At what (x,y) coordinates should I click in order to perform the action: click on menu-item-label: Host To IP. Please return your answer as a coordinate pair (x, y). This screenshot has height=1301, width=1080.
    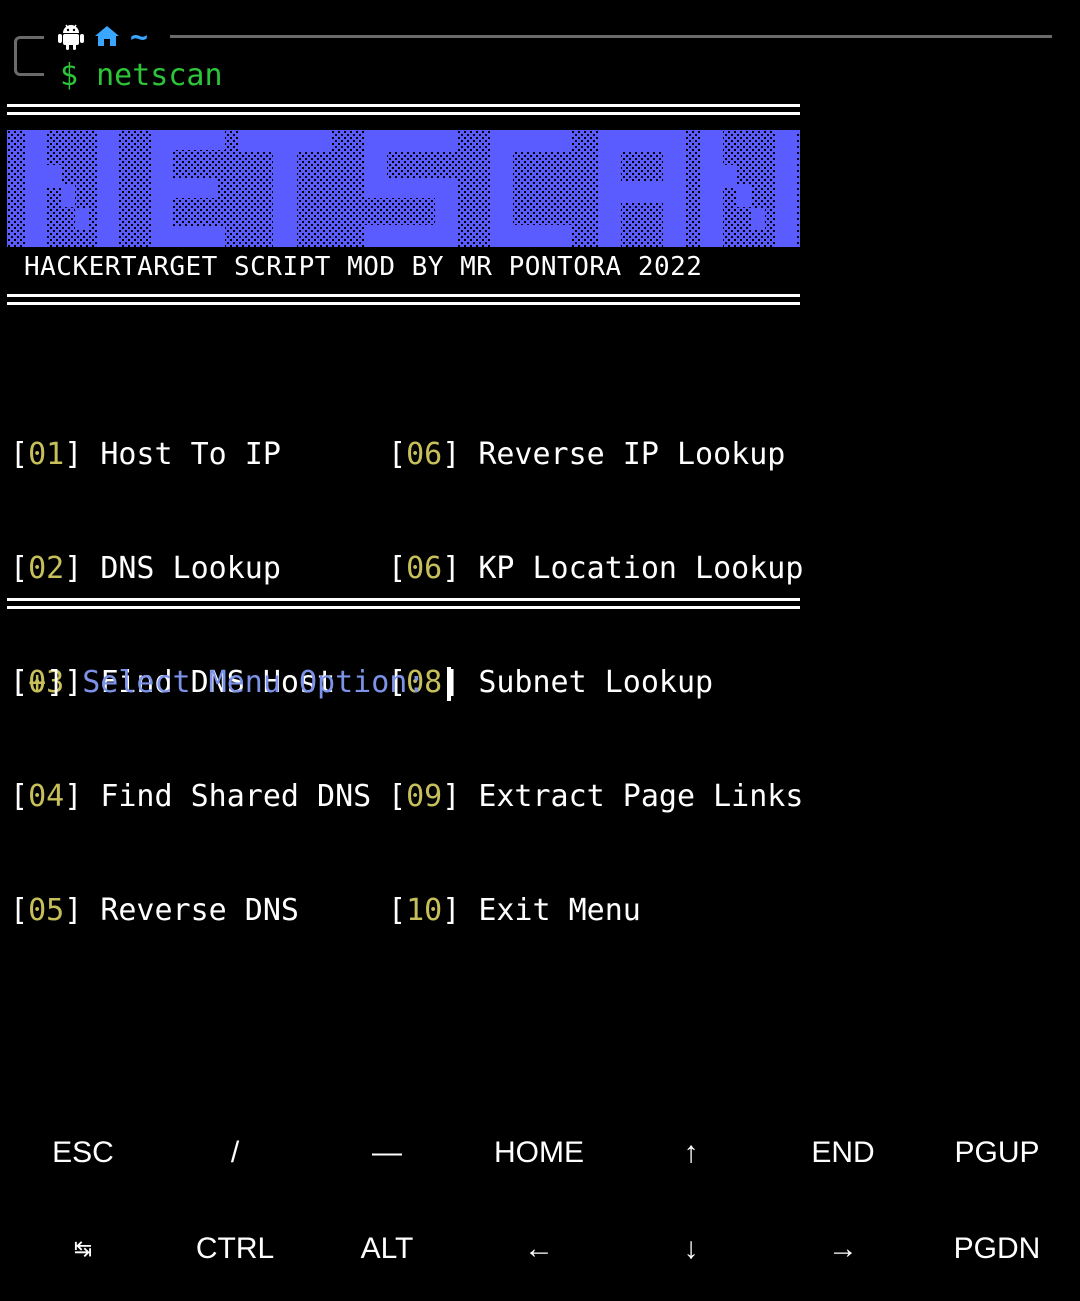
    Looking at the image, I should click on (190, 454).